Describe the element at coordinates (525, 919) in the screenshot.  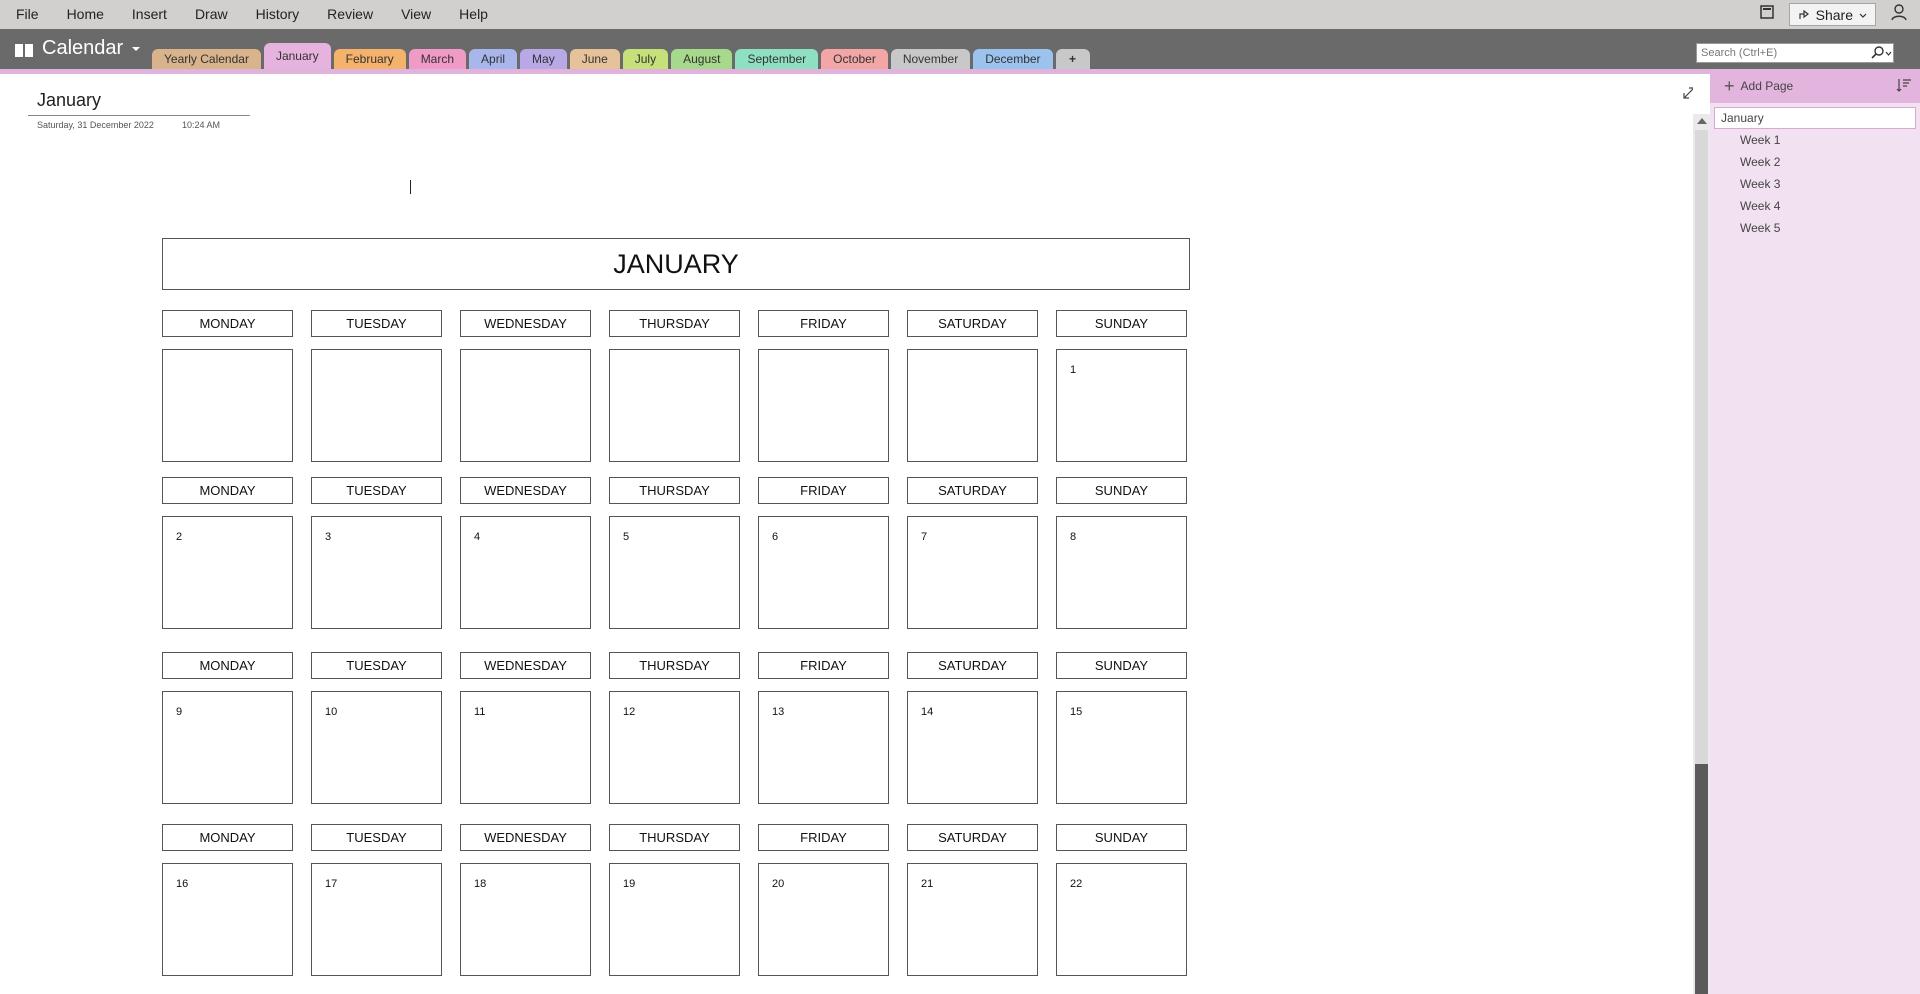
I see `day-cell: 18` at that location.